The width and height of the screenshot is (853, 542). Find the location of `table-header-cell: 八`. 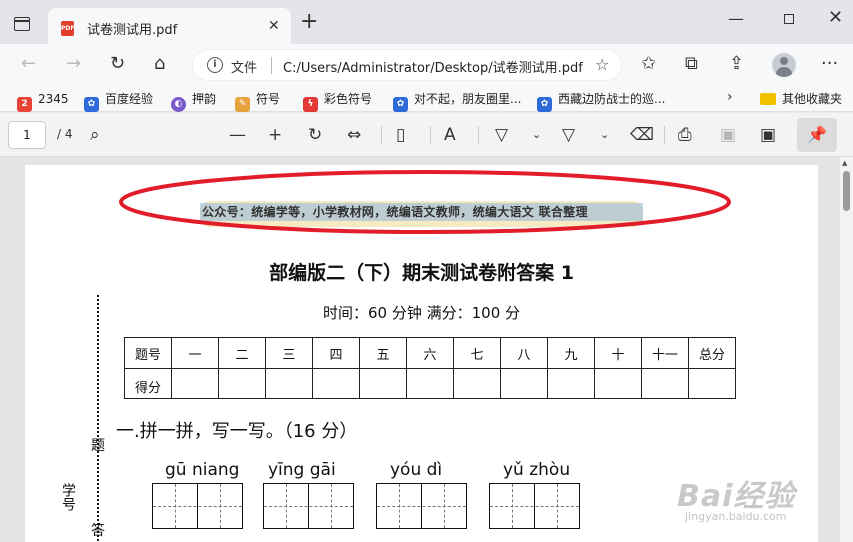

table-header-cell: 八 is located at coordinates (524, 353).